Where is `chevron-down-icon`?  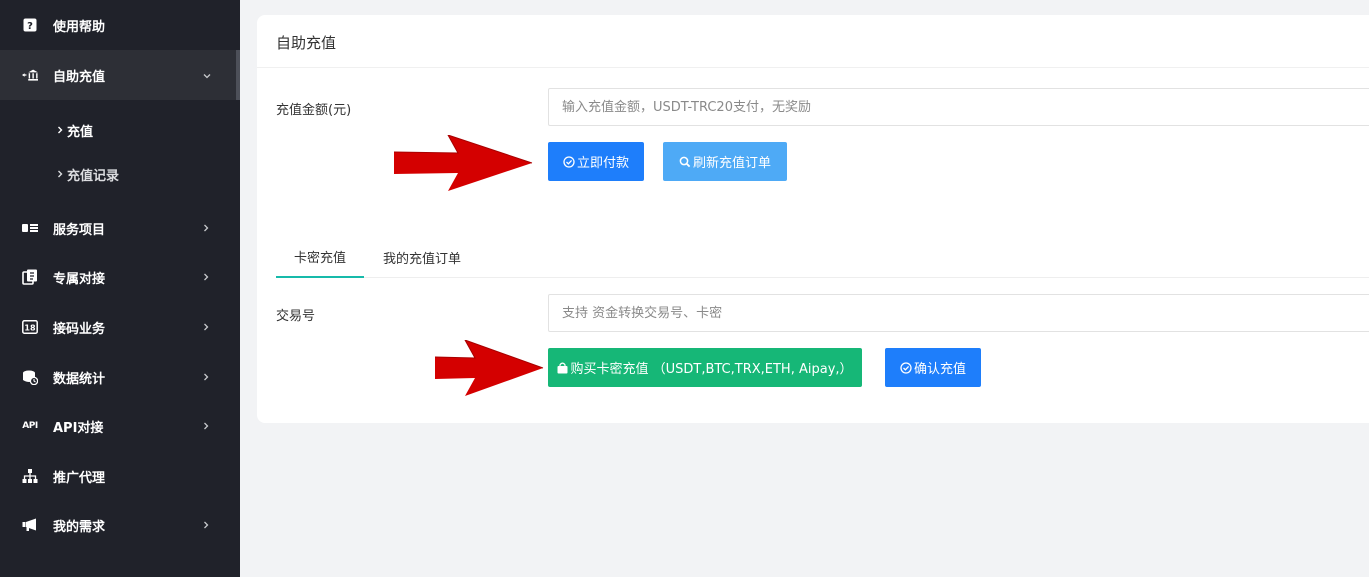
chevron-down-icon is located at coordinates (207, 75).